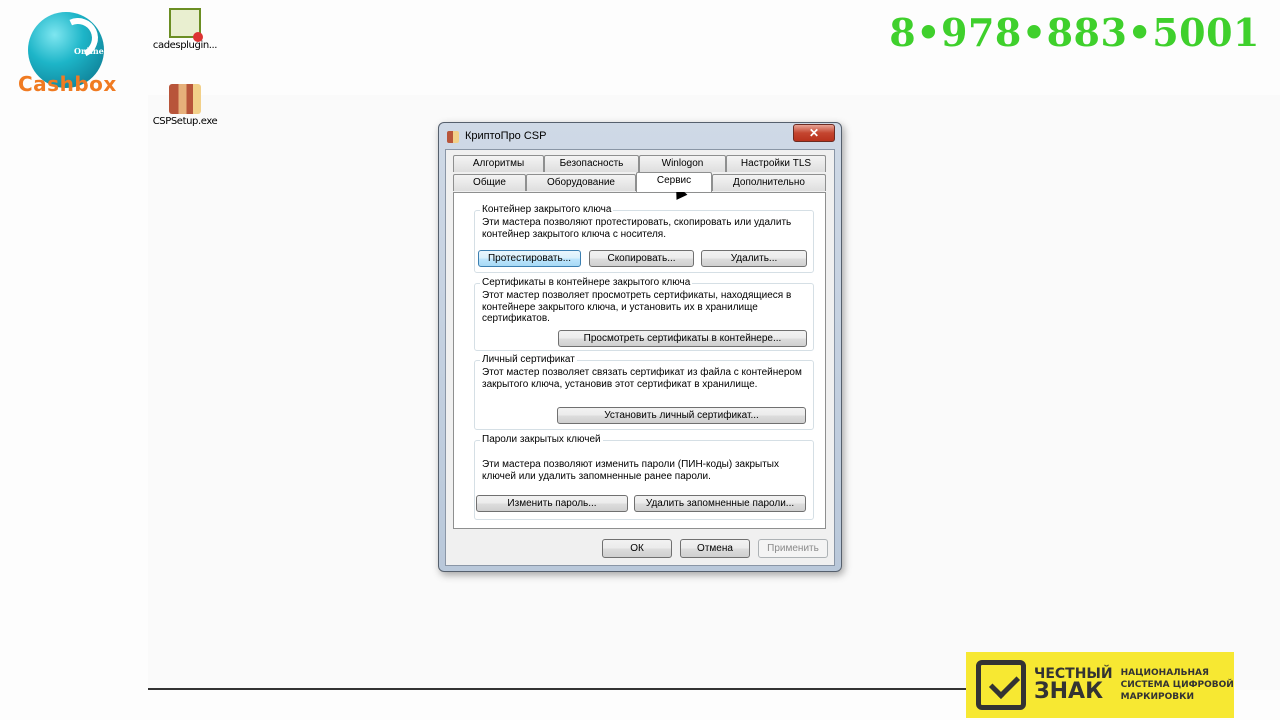 Image resolution: width=1280 pixels, height=720 pixels. I want to click on logo-tagline: Online, so click(89, 51).